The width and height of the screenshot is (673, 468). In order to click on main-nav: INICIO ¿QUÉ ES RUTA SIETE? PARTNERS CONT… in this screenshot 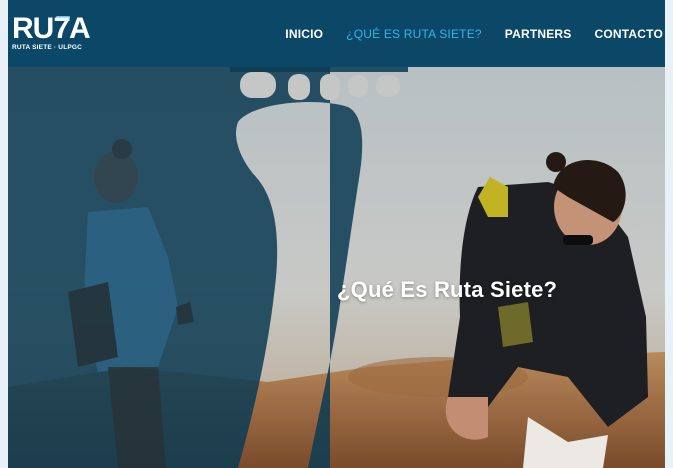, I will do `click(462, 33)`.